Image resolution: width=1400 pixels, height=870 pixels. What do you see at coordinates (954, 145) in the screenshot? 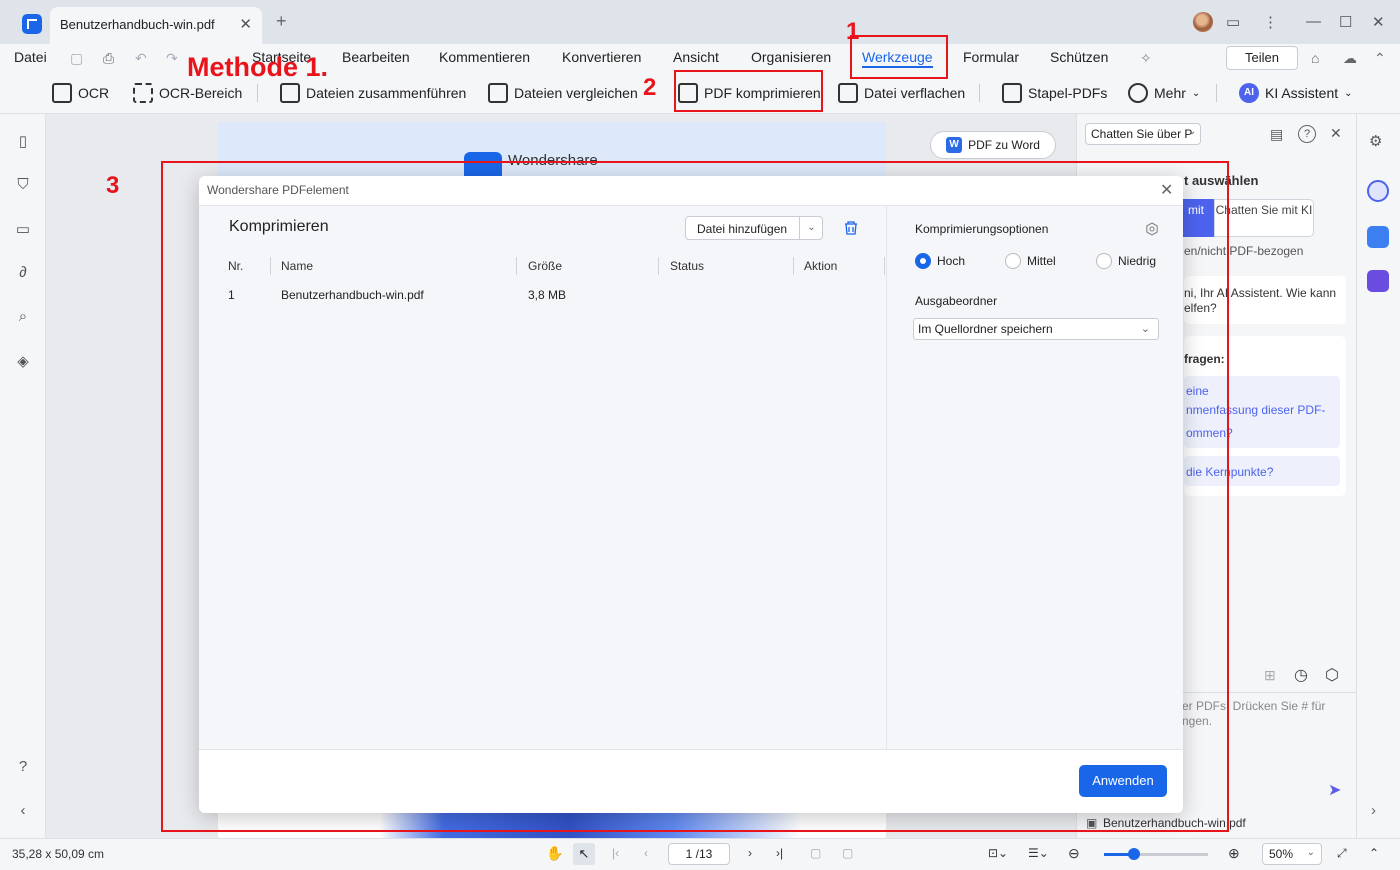
I see `word-icon: W` at bounding box center [954, 145].